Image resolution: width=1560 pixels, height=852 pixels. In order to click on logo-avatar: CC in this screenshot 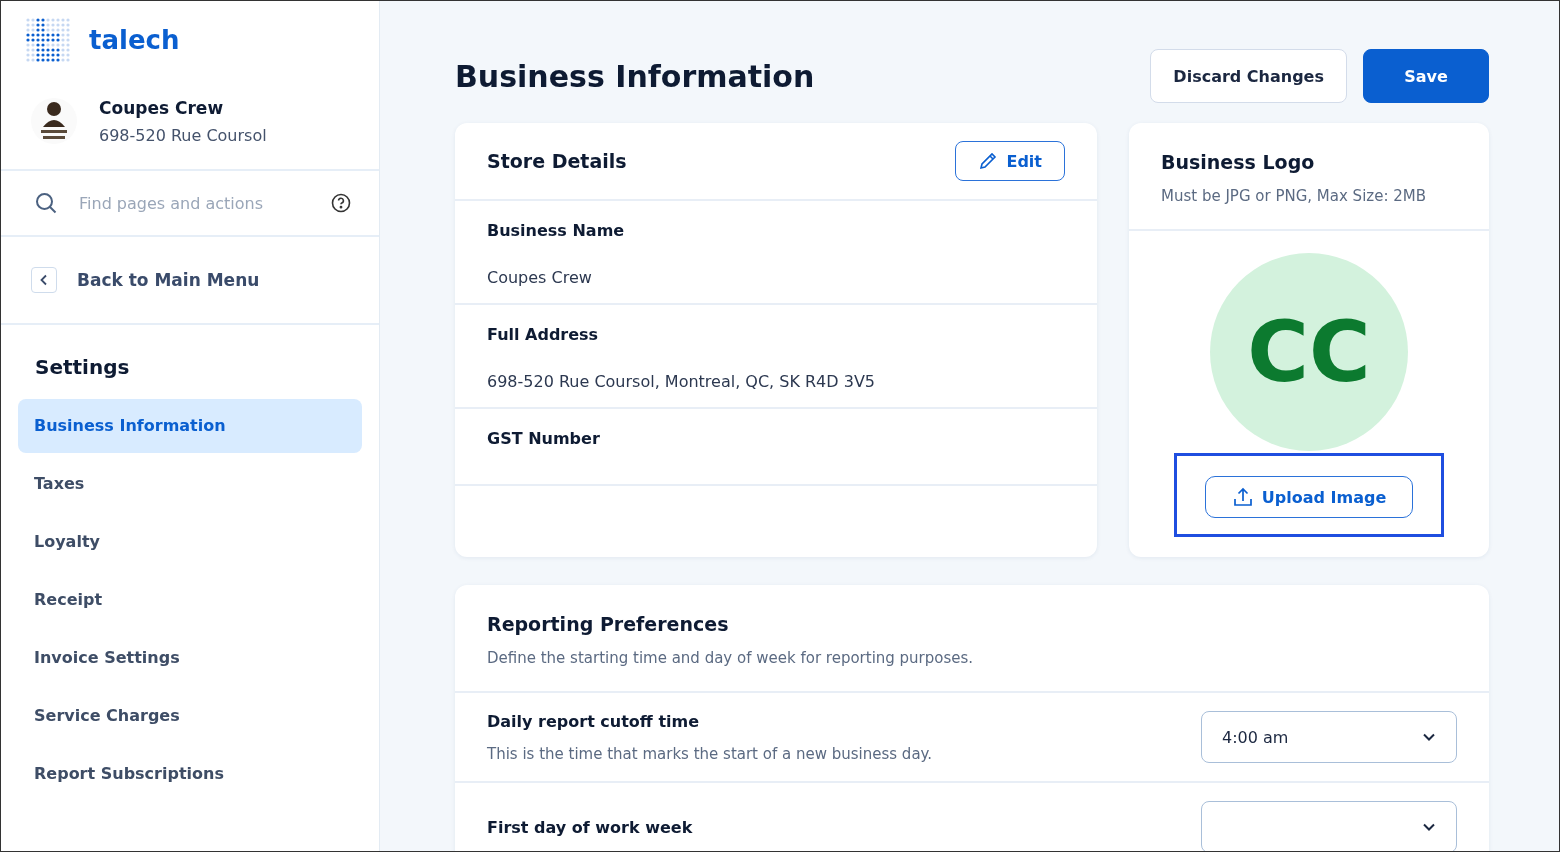, I will do `click(1309, 352)`.